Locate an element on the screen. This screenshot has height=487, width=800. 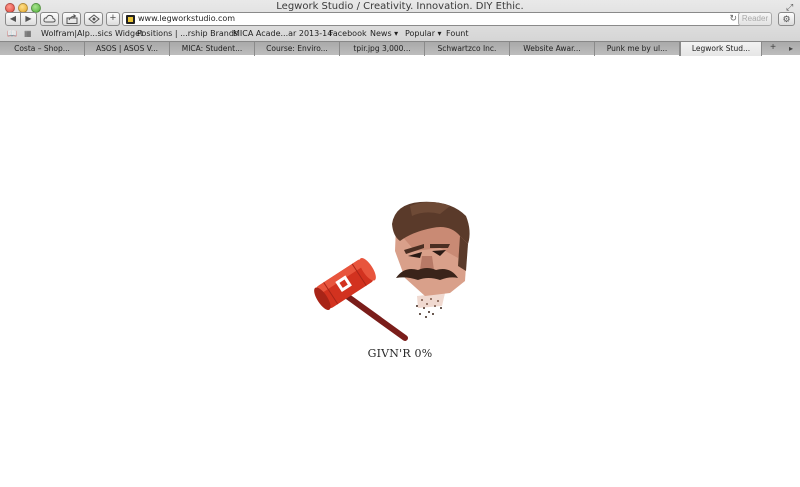
chevron-right-icon: ▸ is located at coordinates (790, 48).